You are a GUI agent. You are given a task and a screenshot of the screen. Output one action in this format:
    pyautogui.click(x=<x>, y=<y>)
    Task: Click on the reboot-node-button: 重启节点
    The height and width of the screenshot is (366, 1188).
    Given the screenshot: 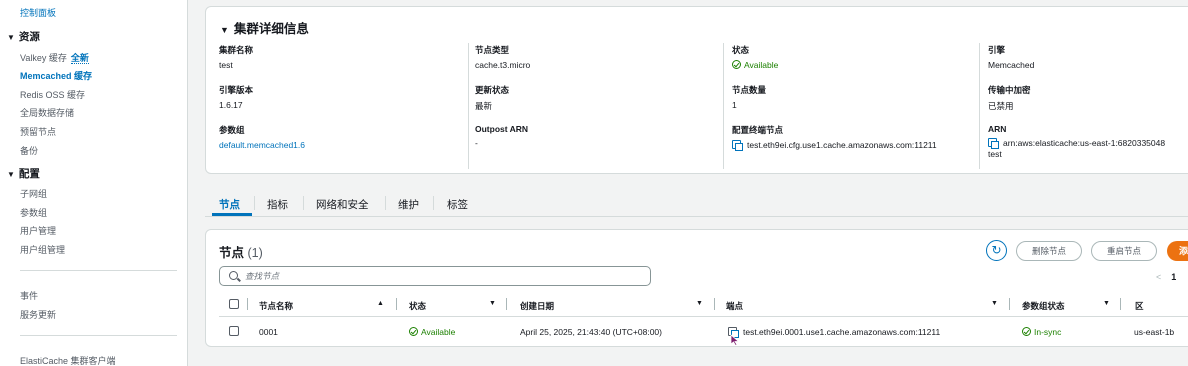 What is the action you would take?
    pyautogui.click(x=1124, y=251)
    